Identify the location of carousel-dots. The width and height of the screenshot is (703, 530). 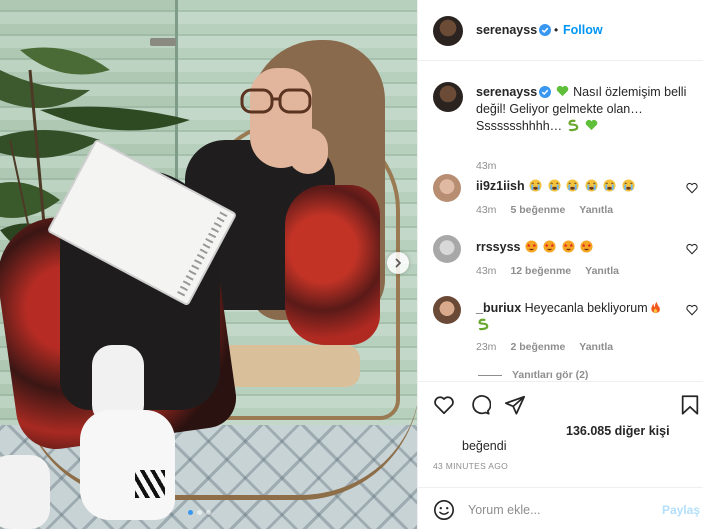
(199, 512).